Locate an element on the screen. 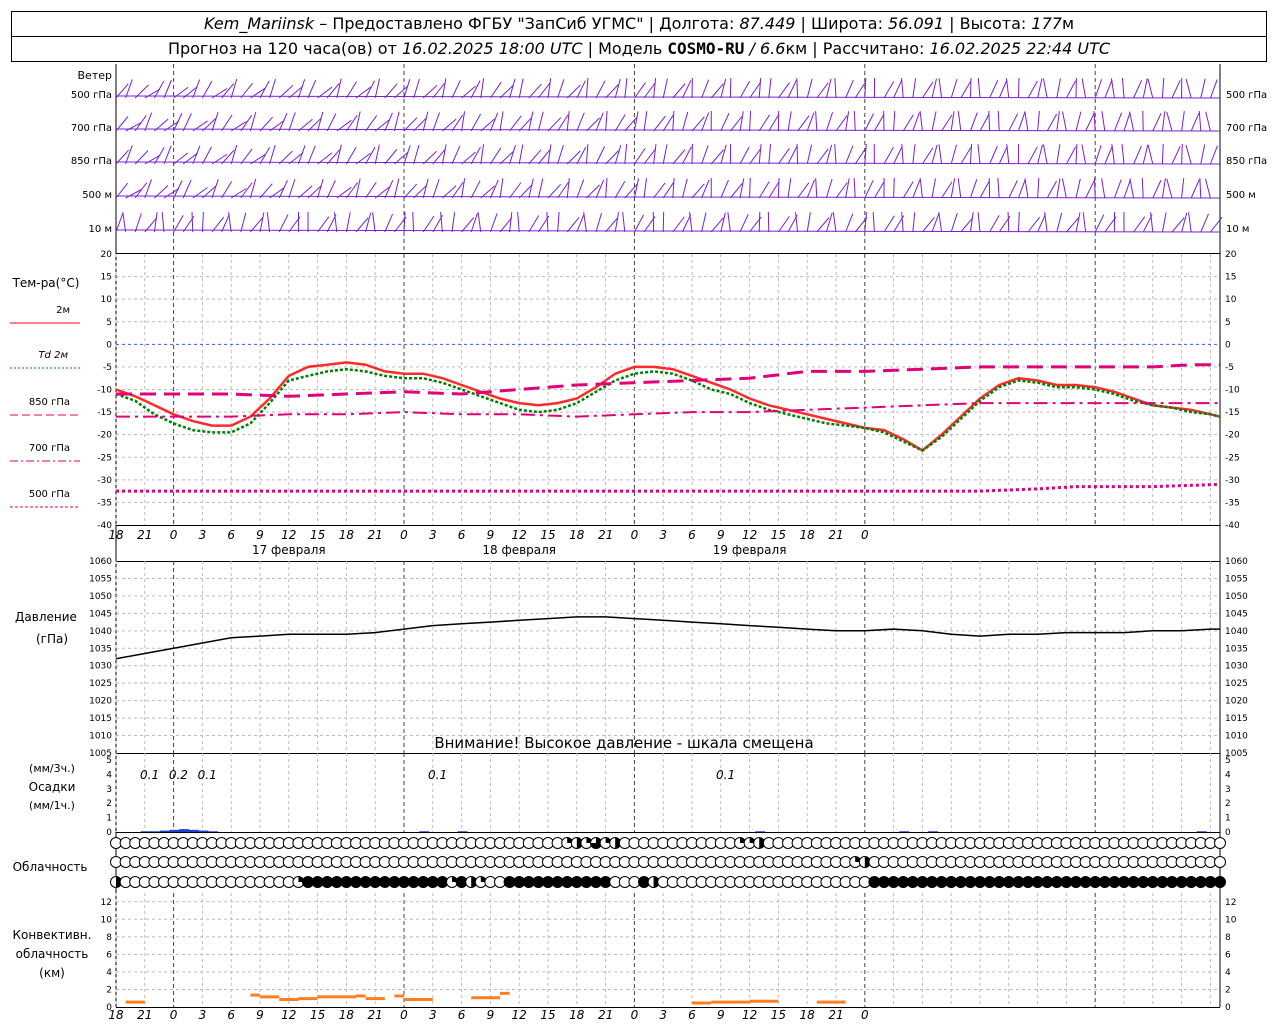 The width and height of the screenshot is (1280, 1024). pressure-tick-label-right: 1035 is located at coordinates (1236, 649).